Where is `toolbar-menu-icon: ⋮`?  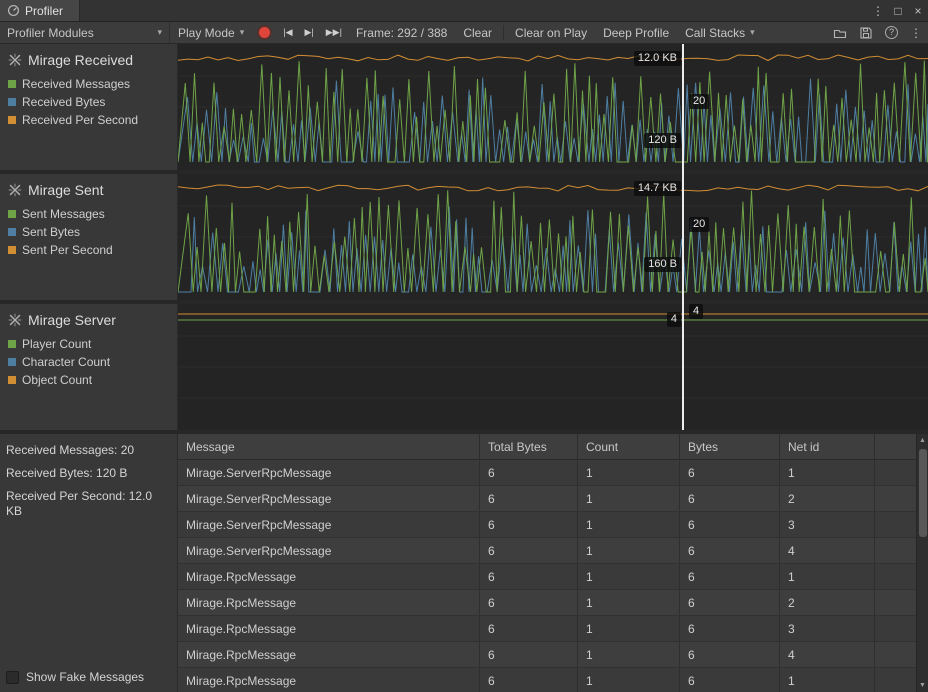
toolbar-menu-icon: ⋮ is located at coordinates (916, 32).